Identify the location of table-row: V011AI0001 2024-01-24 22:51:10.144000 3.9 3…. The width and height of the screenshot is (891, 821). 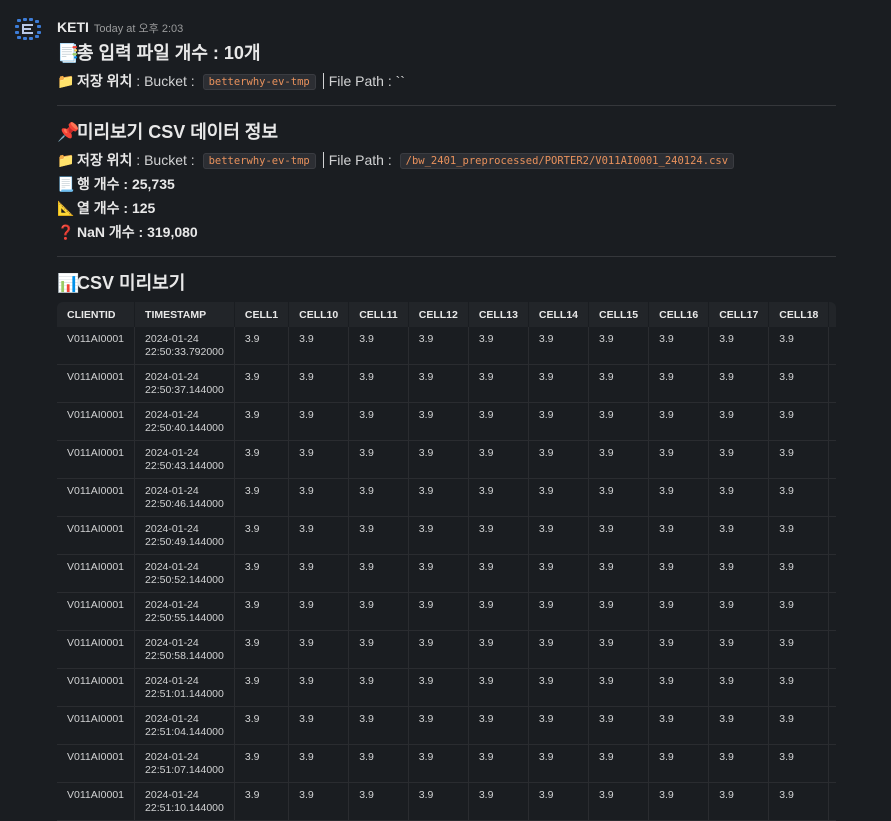
(446, 801).